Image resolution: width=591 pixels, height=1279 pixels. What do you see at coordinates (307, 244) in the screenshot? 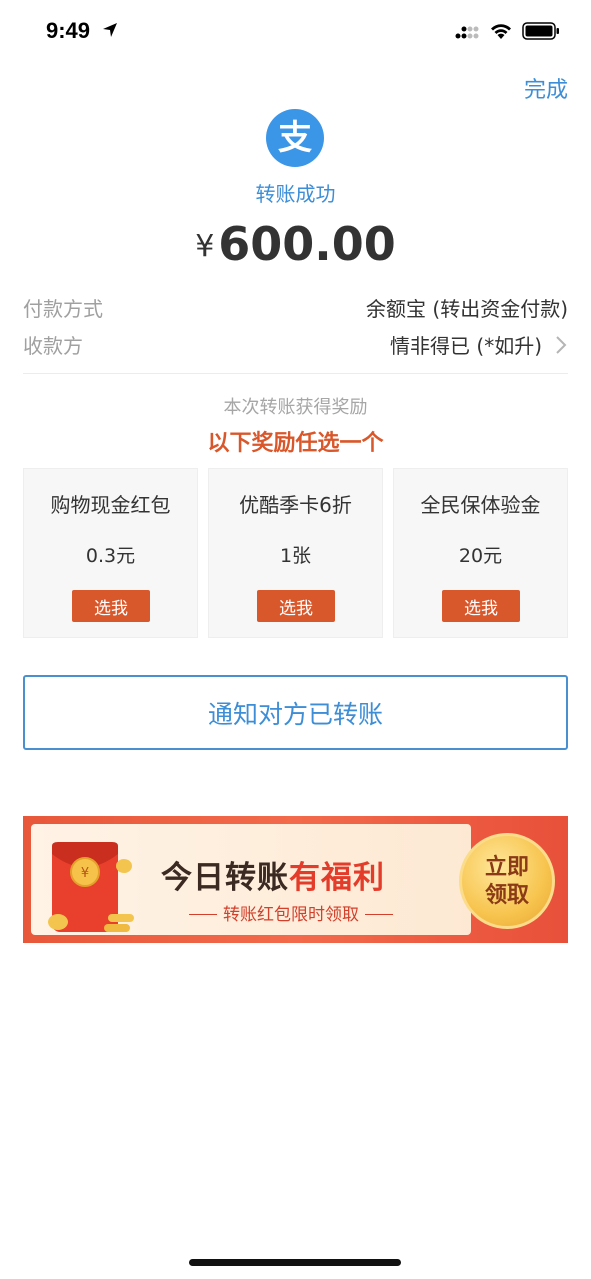
I see `amount-value: 600.00` at bounding box center [307, 244].